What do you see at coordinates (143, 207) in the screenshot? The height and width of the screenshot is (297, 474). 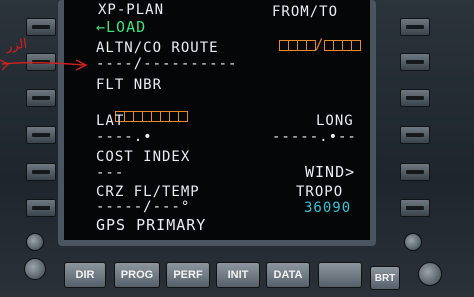 I see `crz-fl-temp-value: -----/---°` at bounding box center [143, 207].